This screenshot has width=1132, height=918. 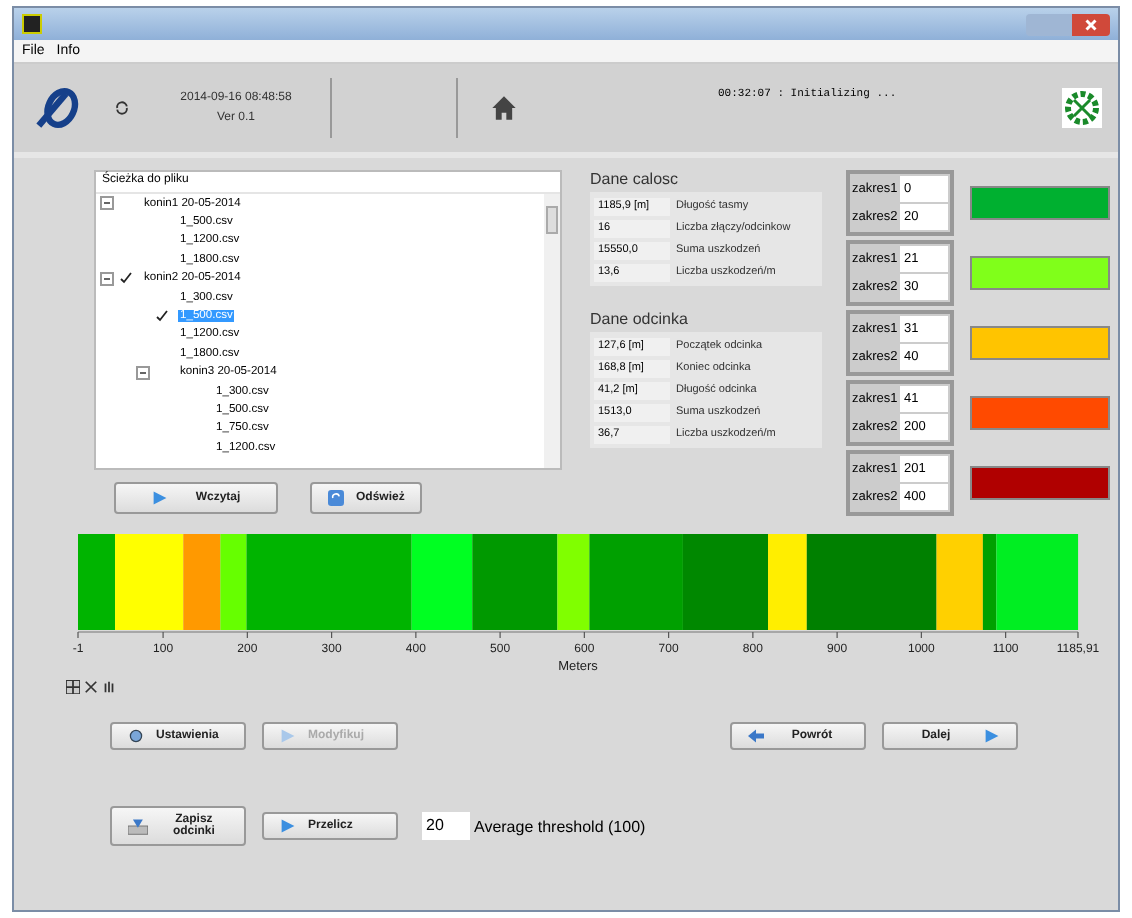 What do you see at coordinates (138, 826) in the screenshot?
I see `save-icon` at bounding box center [138, 826].